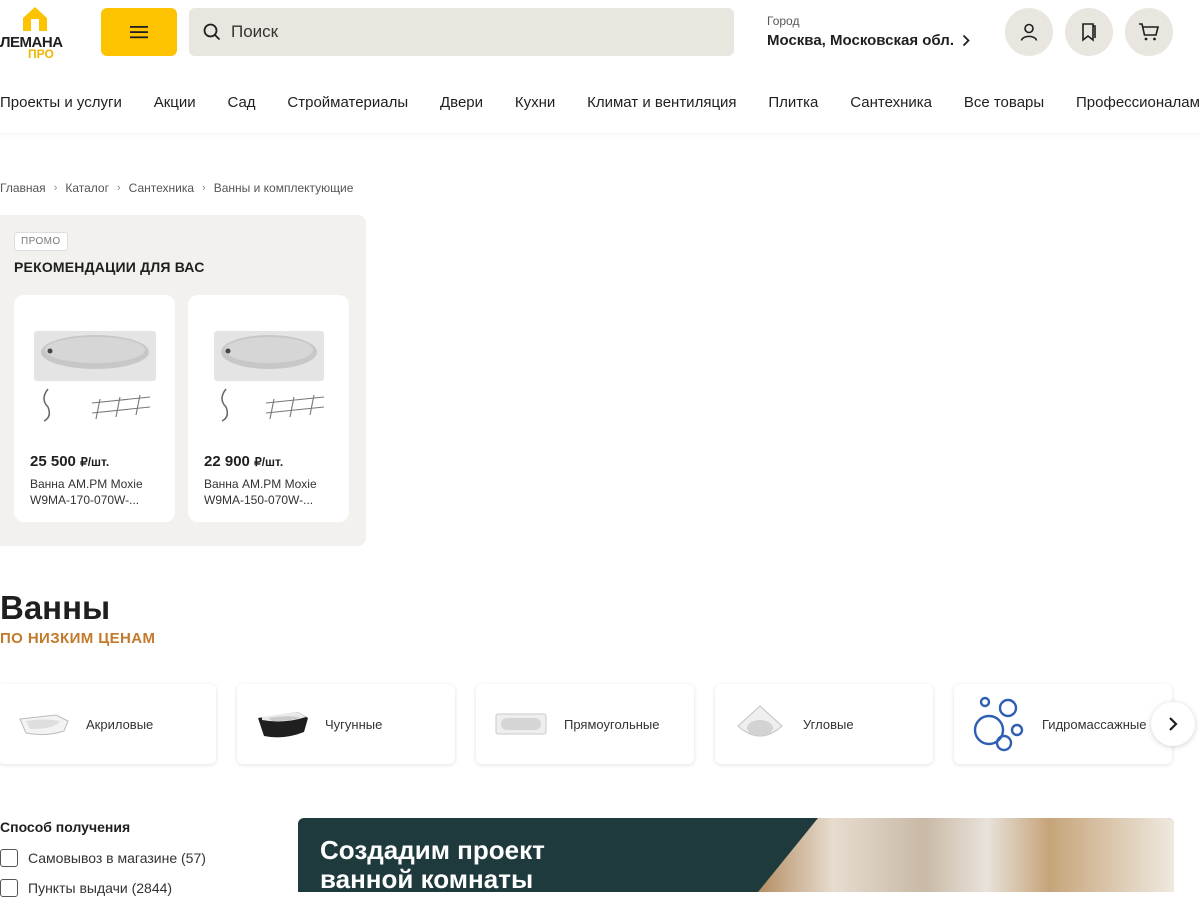 The image size is (1200, 897). I want to click on breadcrumb-plumbing: Сантехника, so click(161, 188).